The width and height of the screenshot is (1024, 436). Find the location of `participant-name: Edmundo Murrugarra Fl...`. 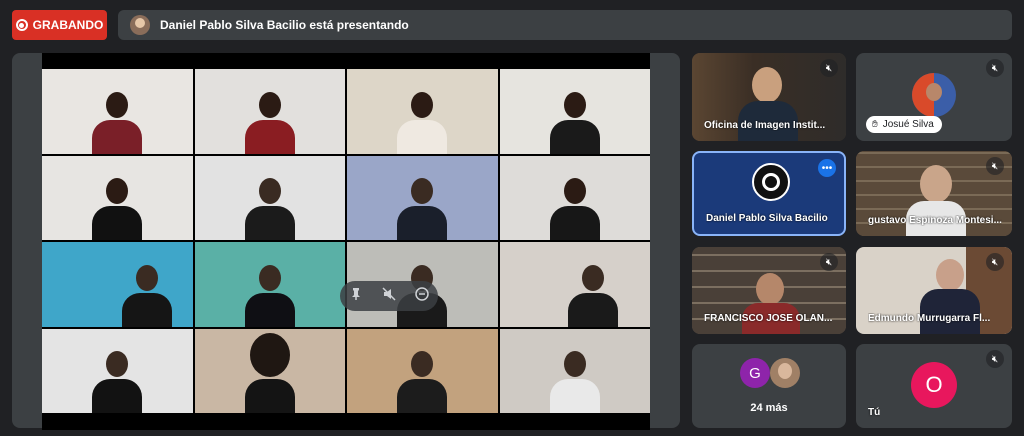

participant-name: Edmundo Murrugarra Fl... is located at coordinates (929, 318).